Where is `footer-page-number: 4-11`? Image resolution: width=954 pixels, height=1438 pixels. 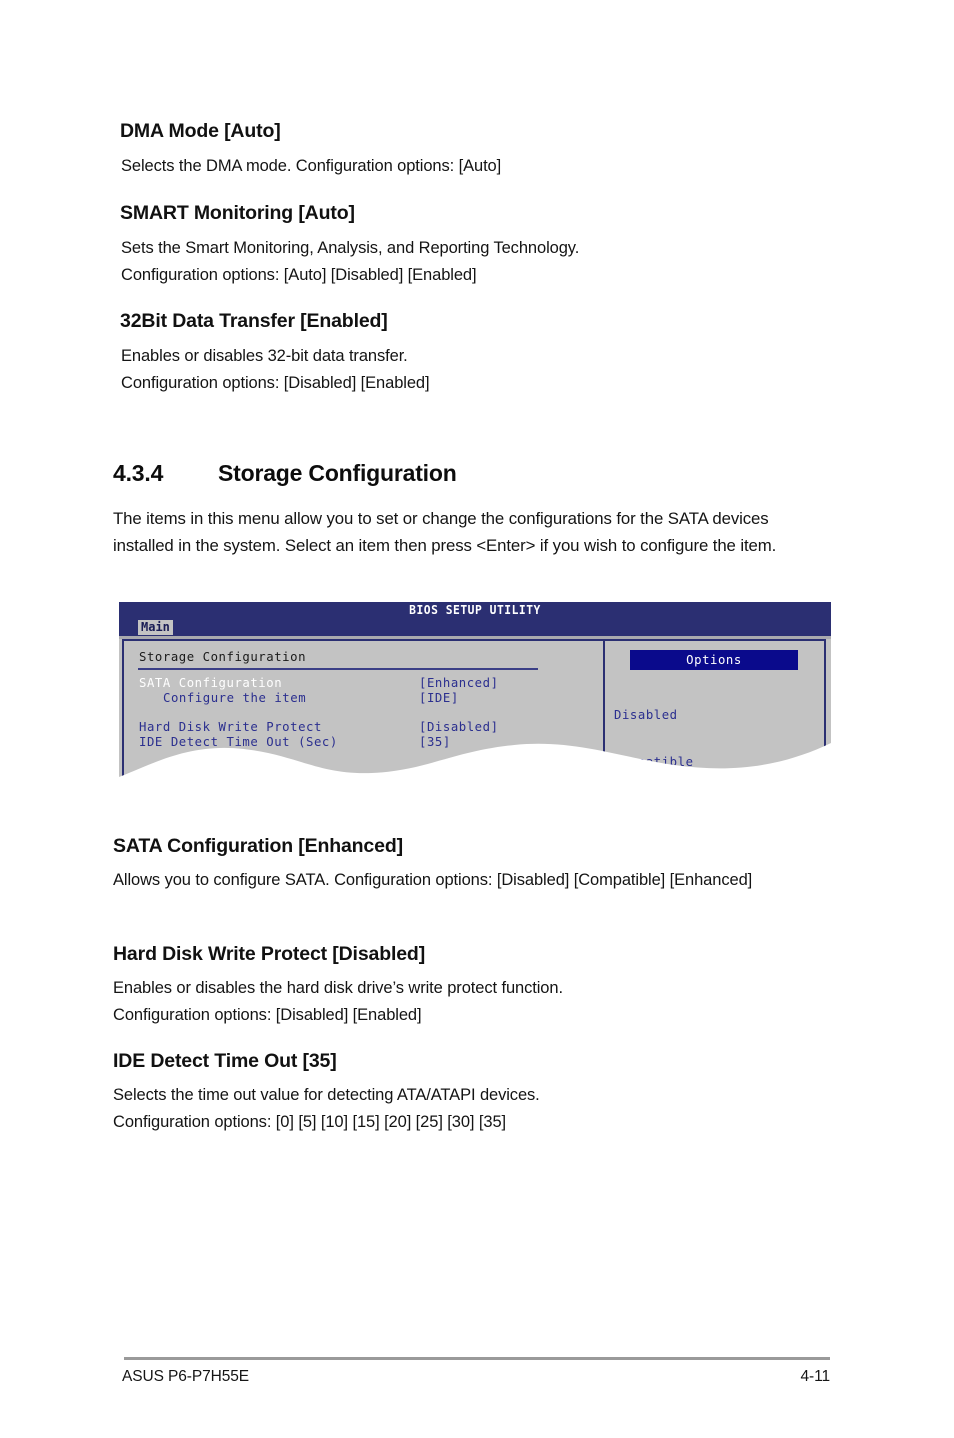
footer-page-number: 4-11 is located at coordinates (815, 1376).